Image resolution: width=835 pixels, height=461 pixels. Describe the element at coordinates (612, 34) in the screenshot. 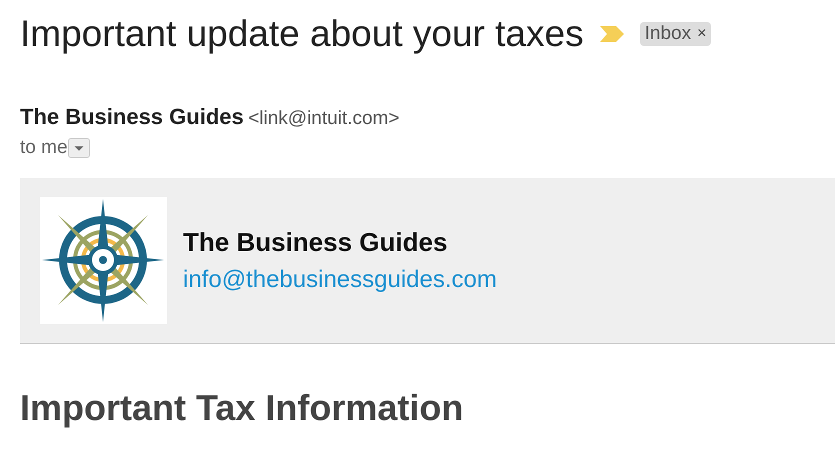

I see `importance-marker-icon` at that location.